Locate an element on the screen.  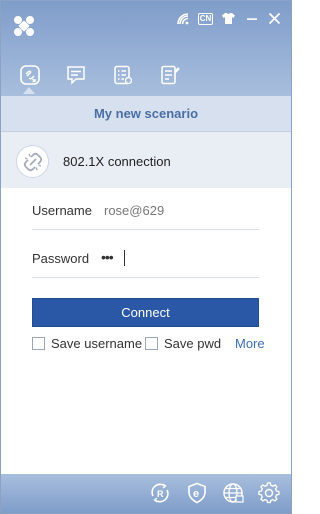
minimize-icon is located at coordinates (251, 18).